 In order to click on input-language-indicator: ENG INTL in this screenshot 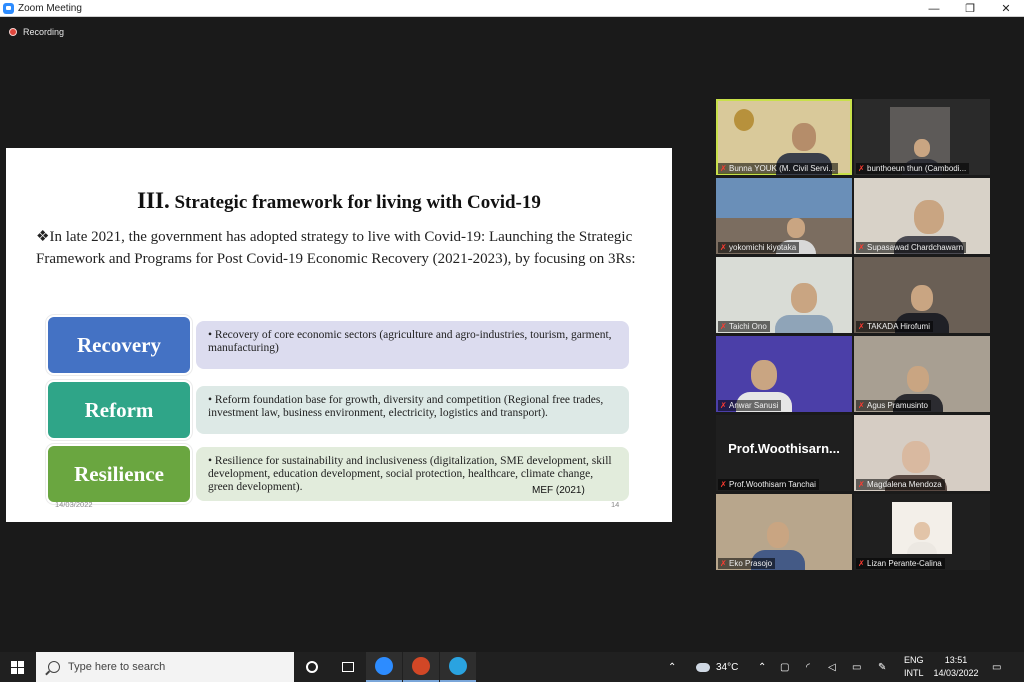, I will do `click(914, 667)`.